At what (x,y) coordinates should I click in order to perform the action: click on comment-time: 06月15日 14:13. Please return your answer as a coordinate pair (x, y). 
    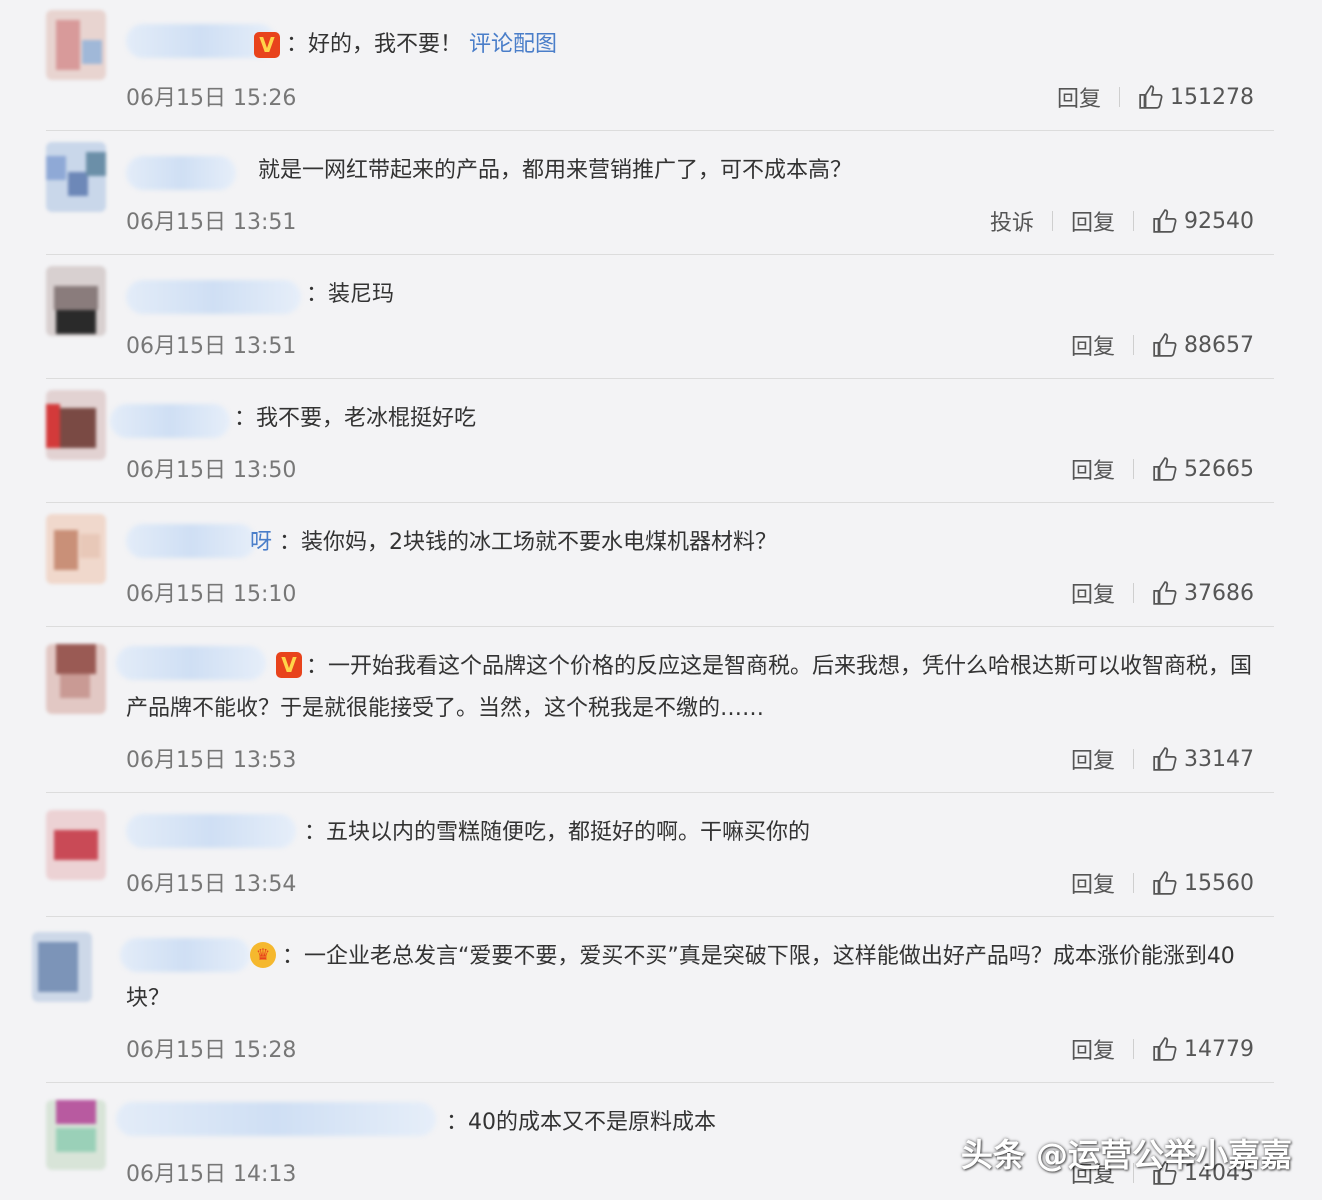
    Looking at the image, I should click on (211, 1174).